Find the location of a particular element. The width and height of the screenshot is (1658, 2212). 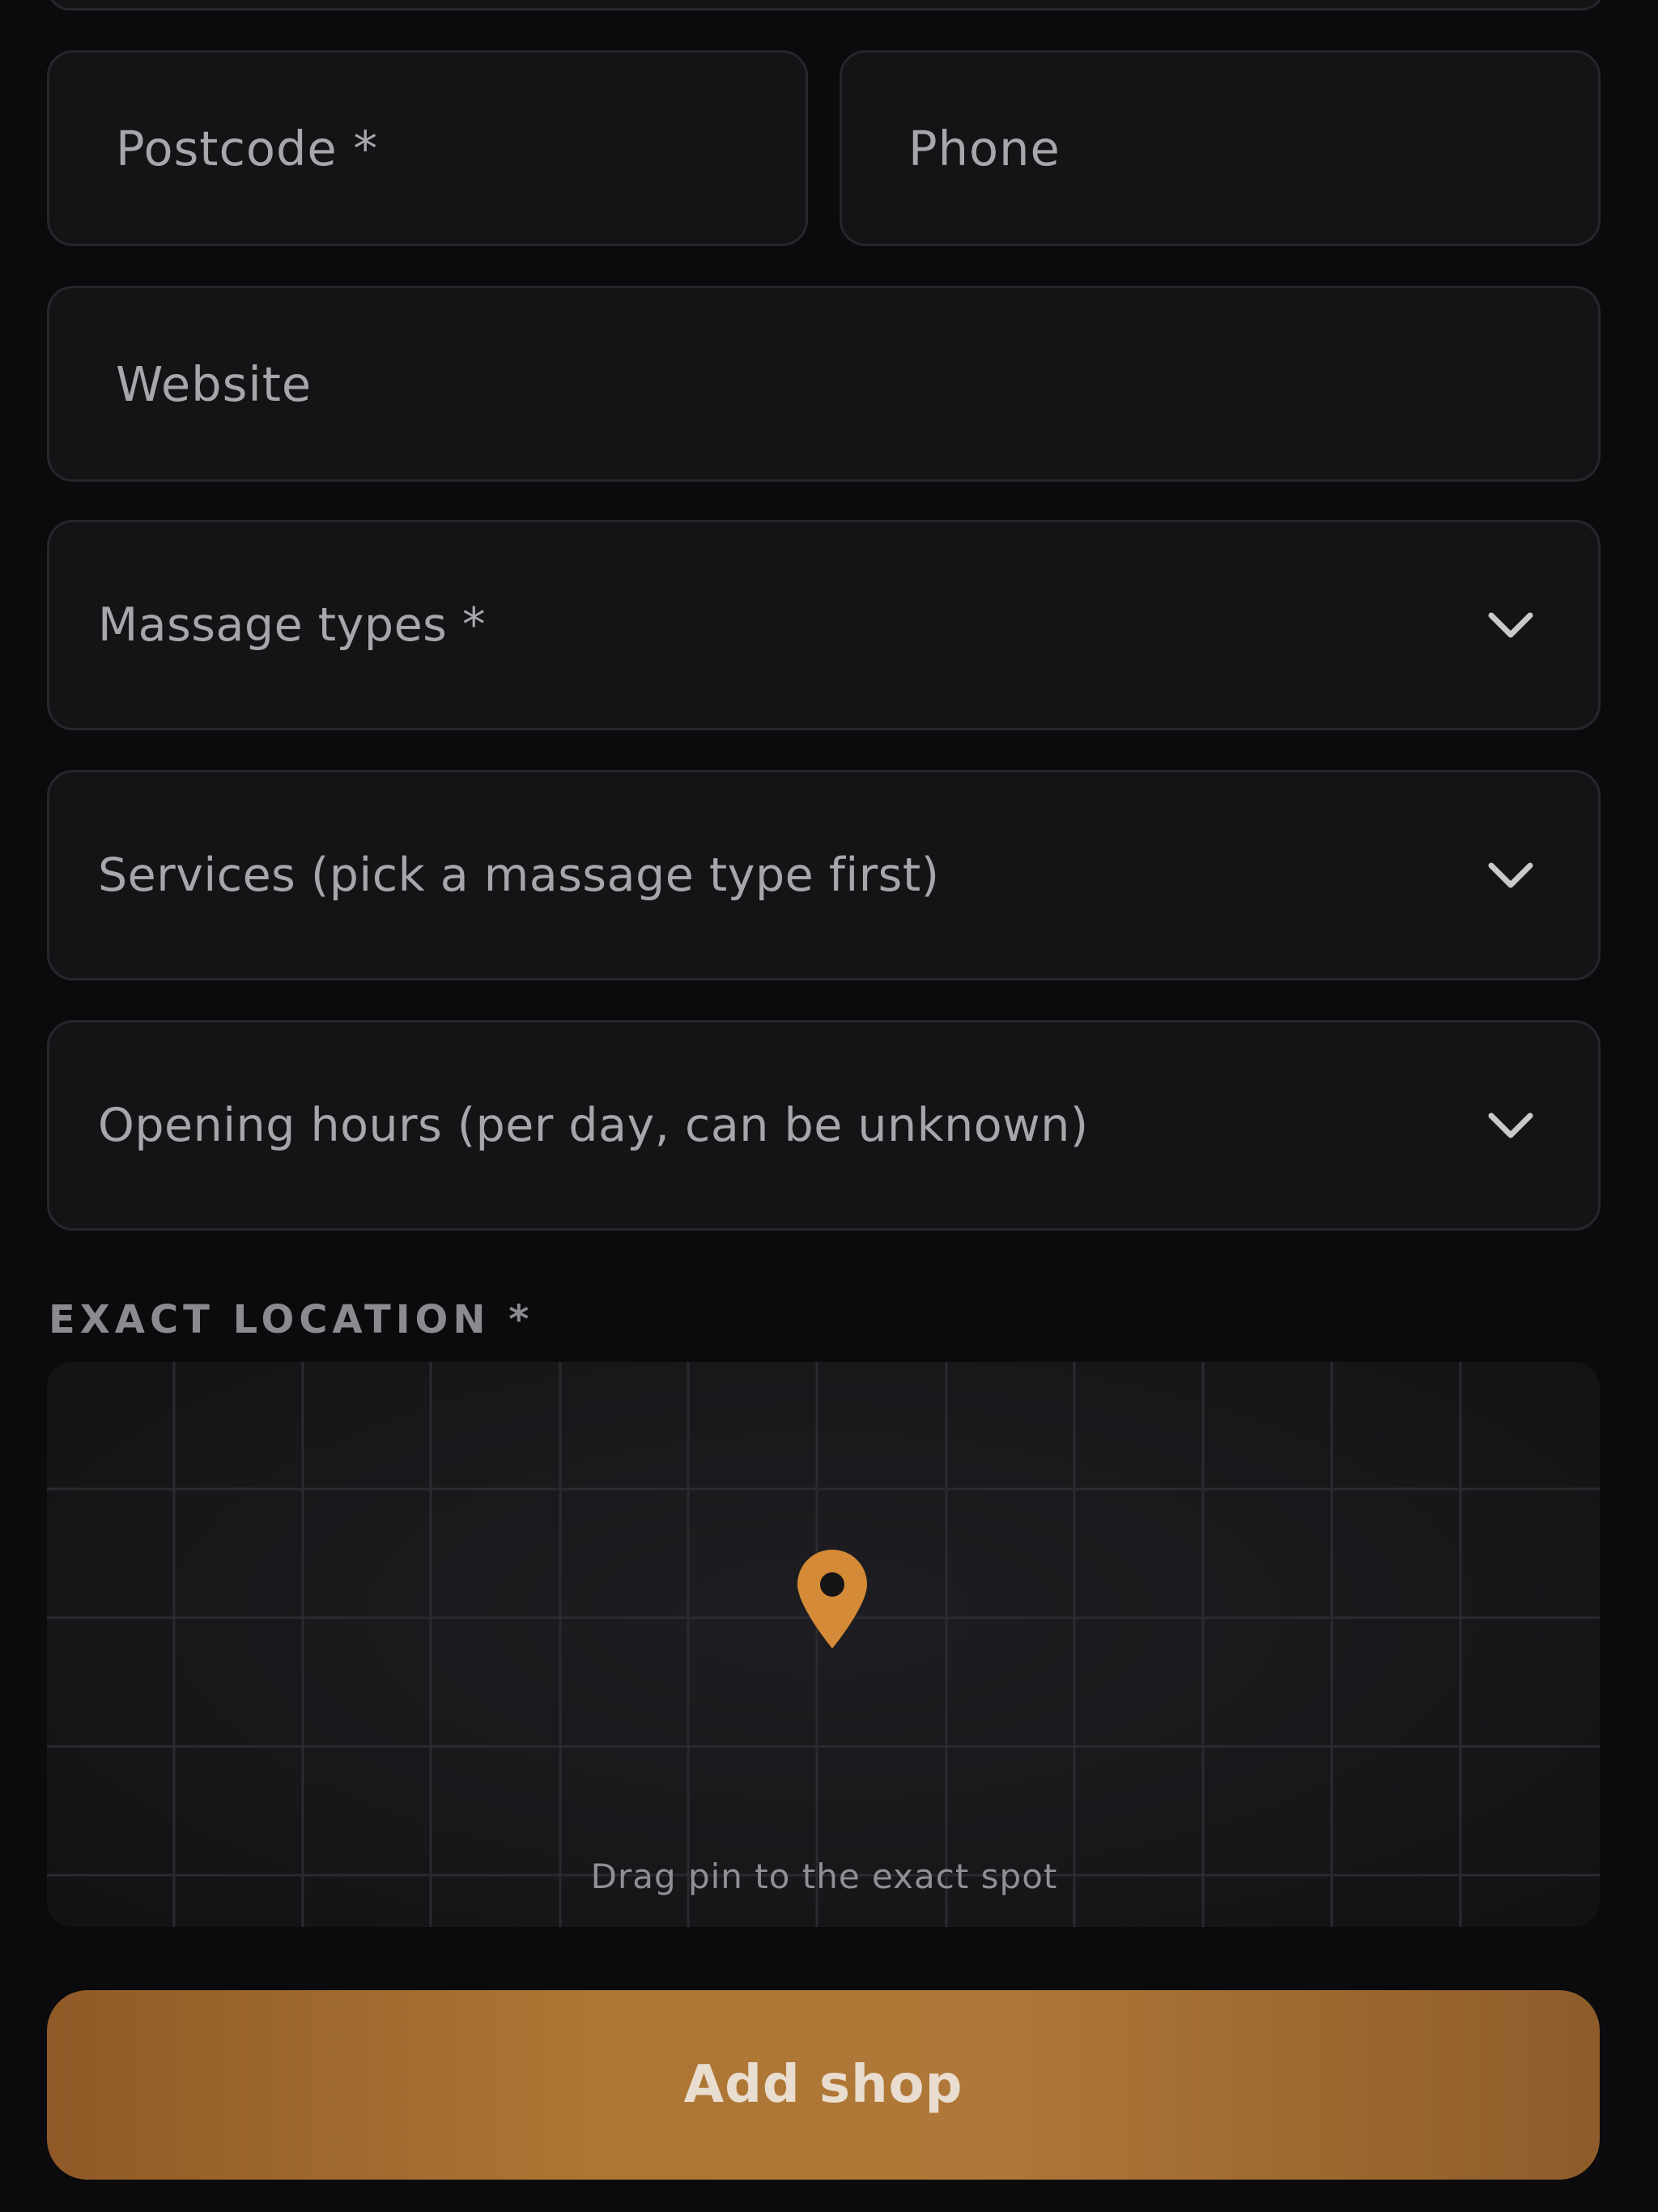

opening-hours-label: Opening hours (per day, can be unknown) is located at coordinates (593, 1126).